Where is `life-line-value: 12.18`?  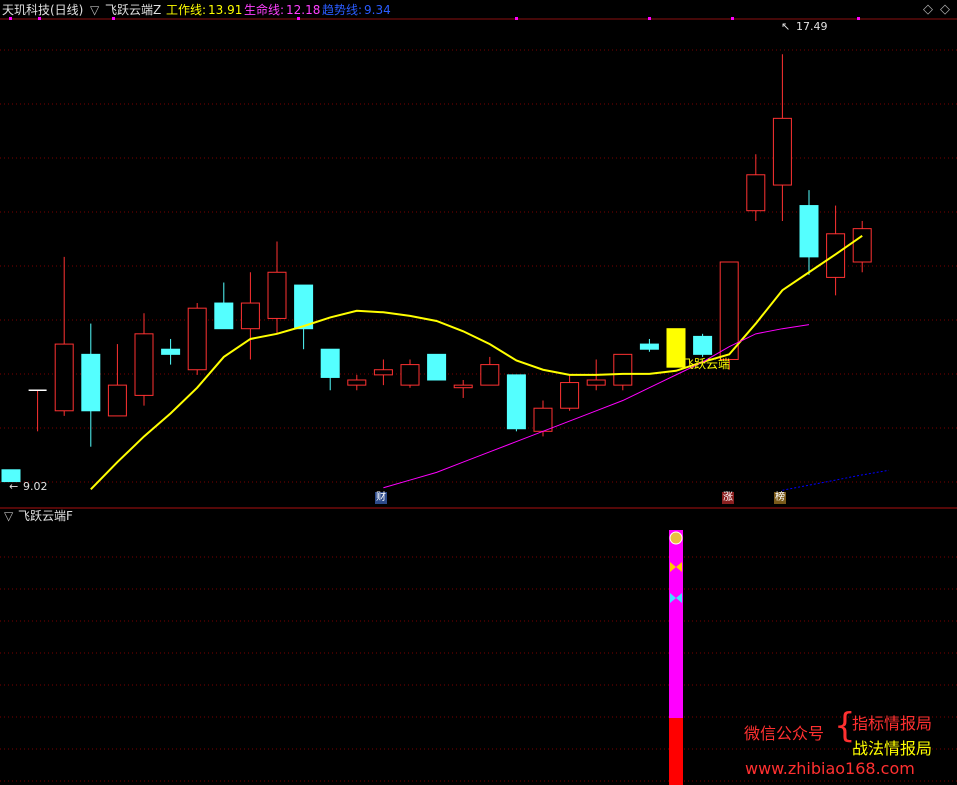
life-line-value: 12.18 is located at coordinates (303, 10).